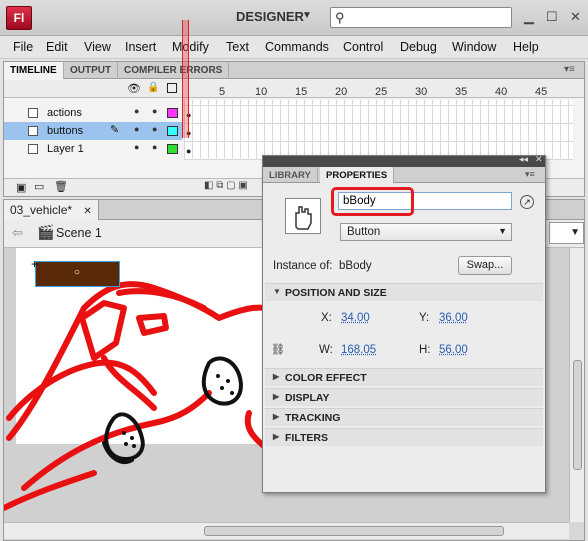 This screenshot has height=541, width=588. What do you see at coordinates (527, 202) in the screenshot?
I see `link-icon: ↗` at bounding box center [527, 202].